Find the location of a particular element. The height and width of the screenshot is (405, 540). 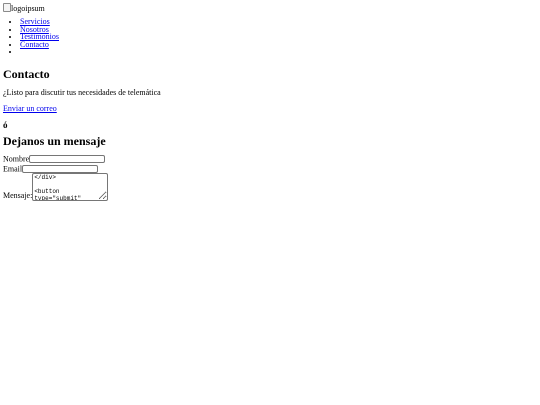

name-input is located at coordinates (67, 159).